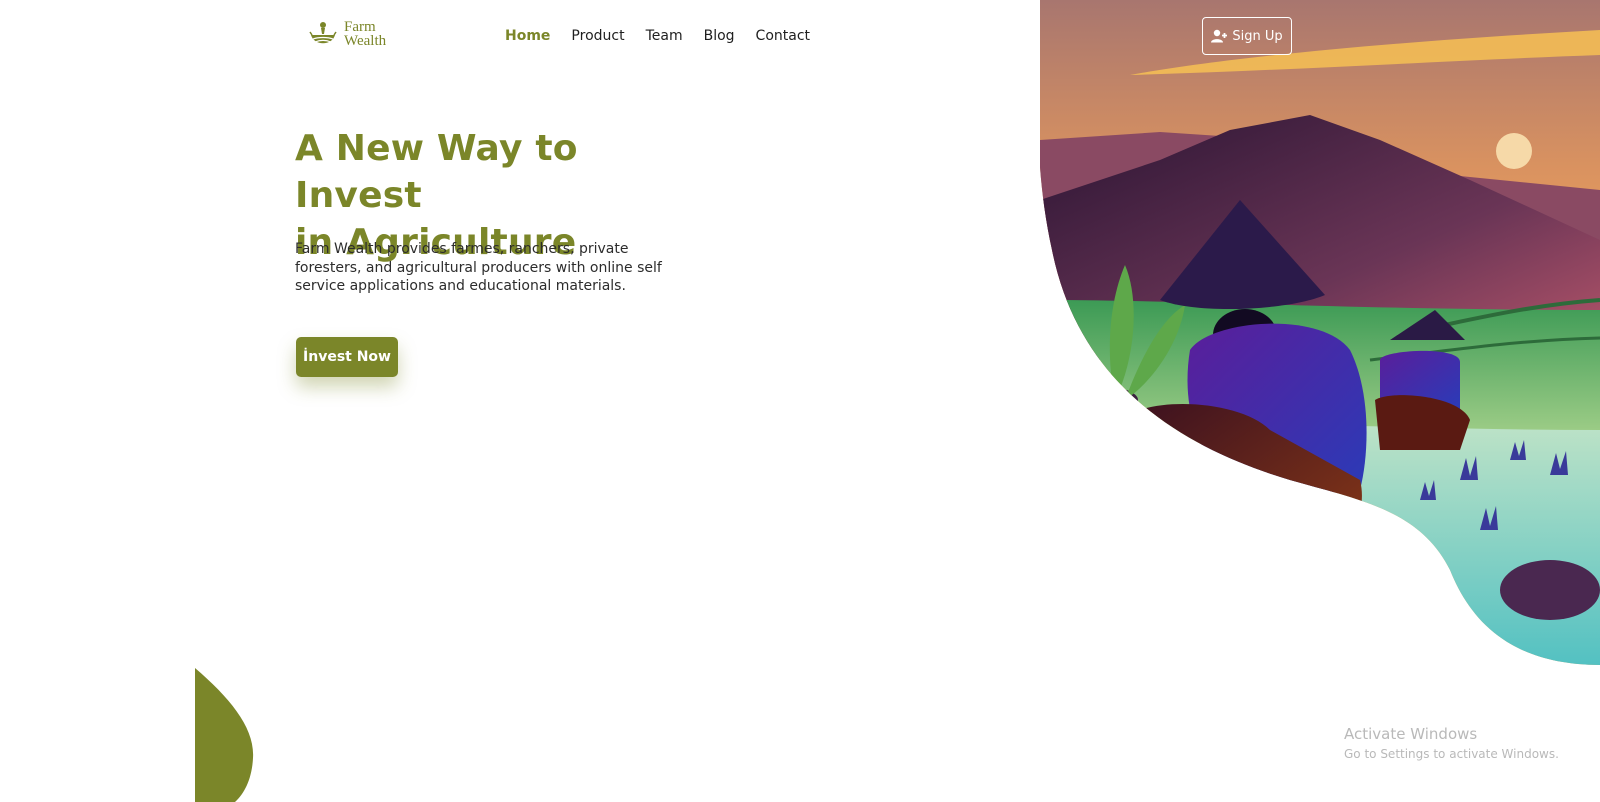  I want to click on brand-name: Farm Wealth, so click(365, 34).